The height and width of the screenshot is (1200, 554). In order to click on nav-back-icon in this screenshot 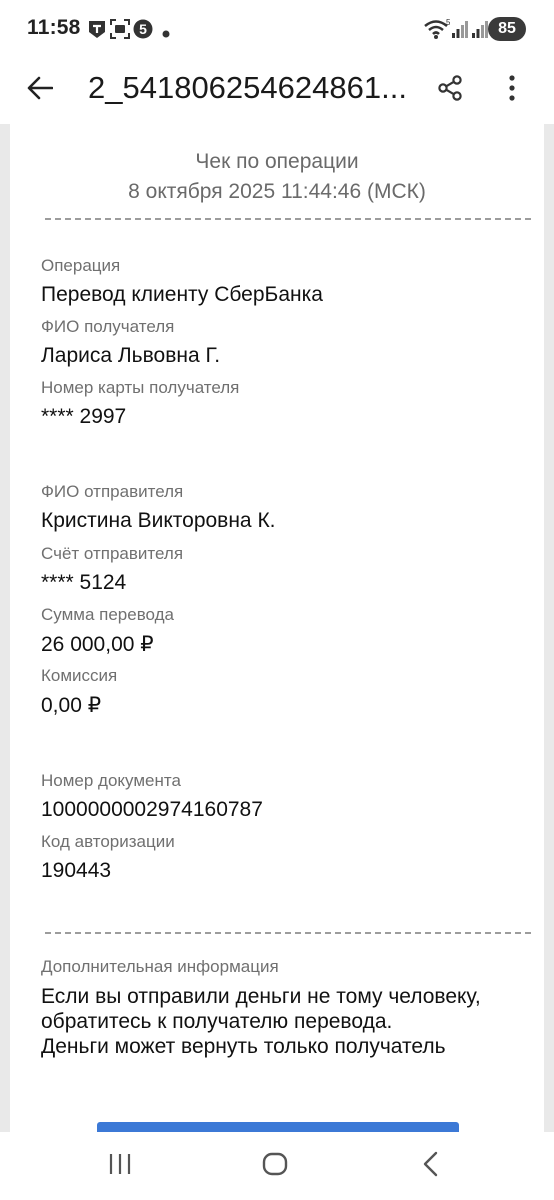, I will do `click(430, 1166)`.